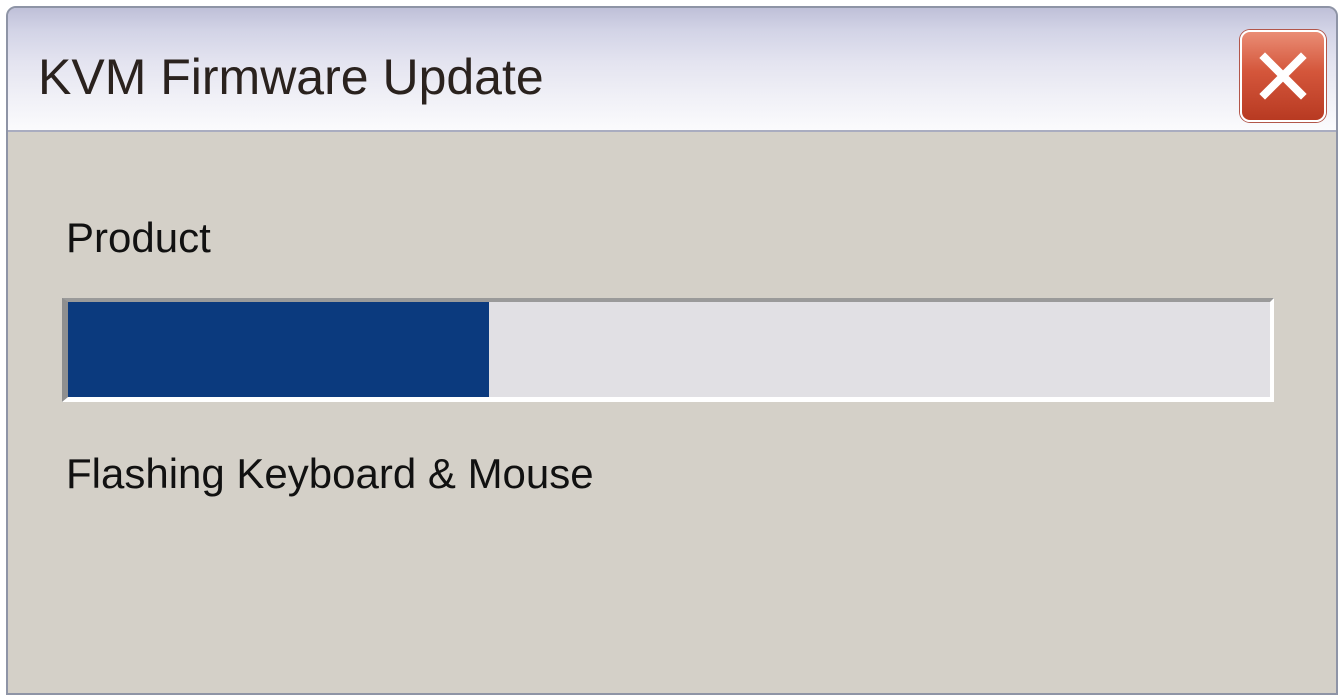  I want to click on close-icon, so click(1283, 76).